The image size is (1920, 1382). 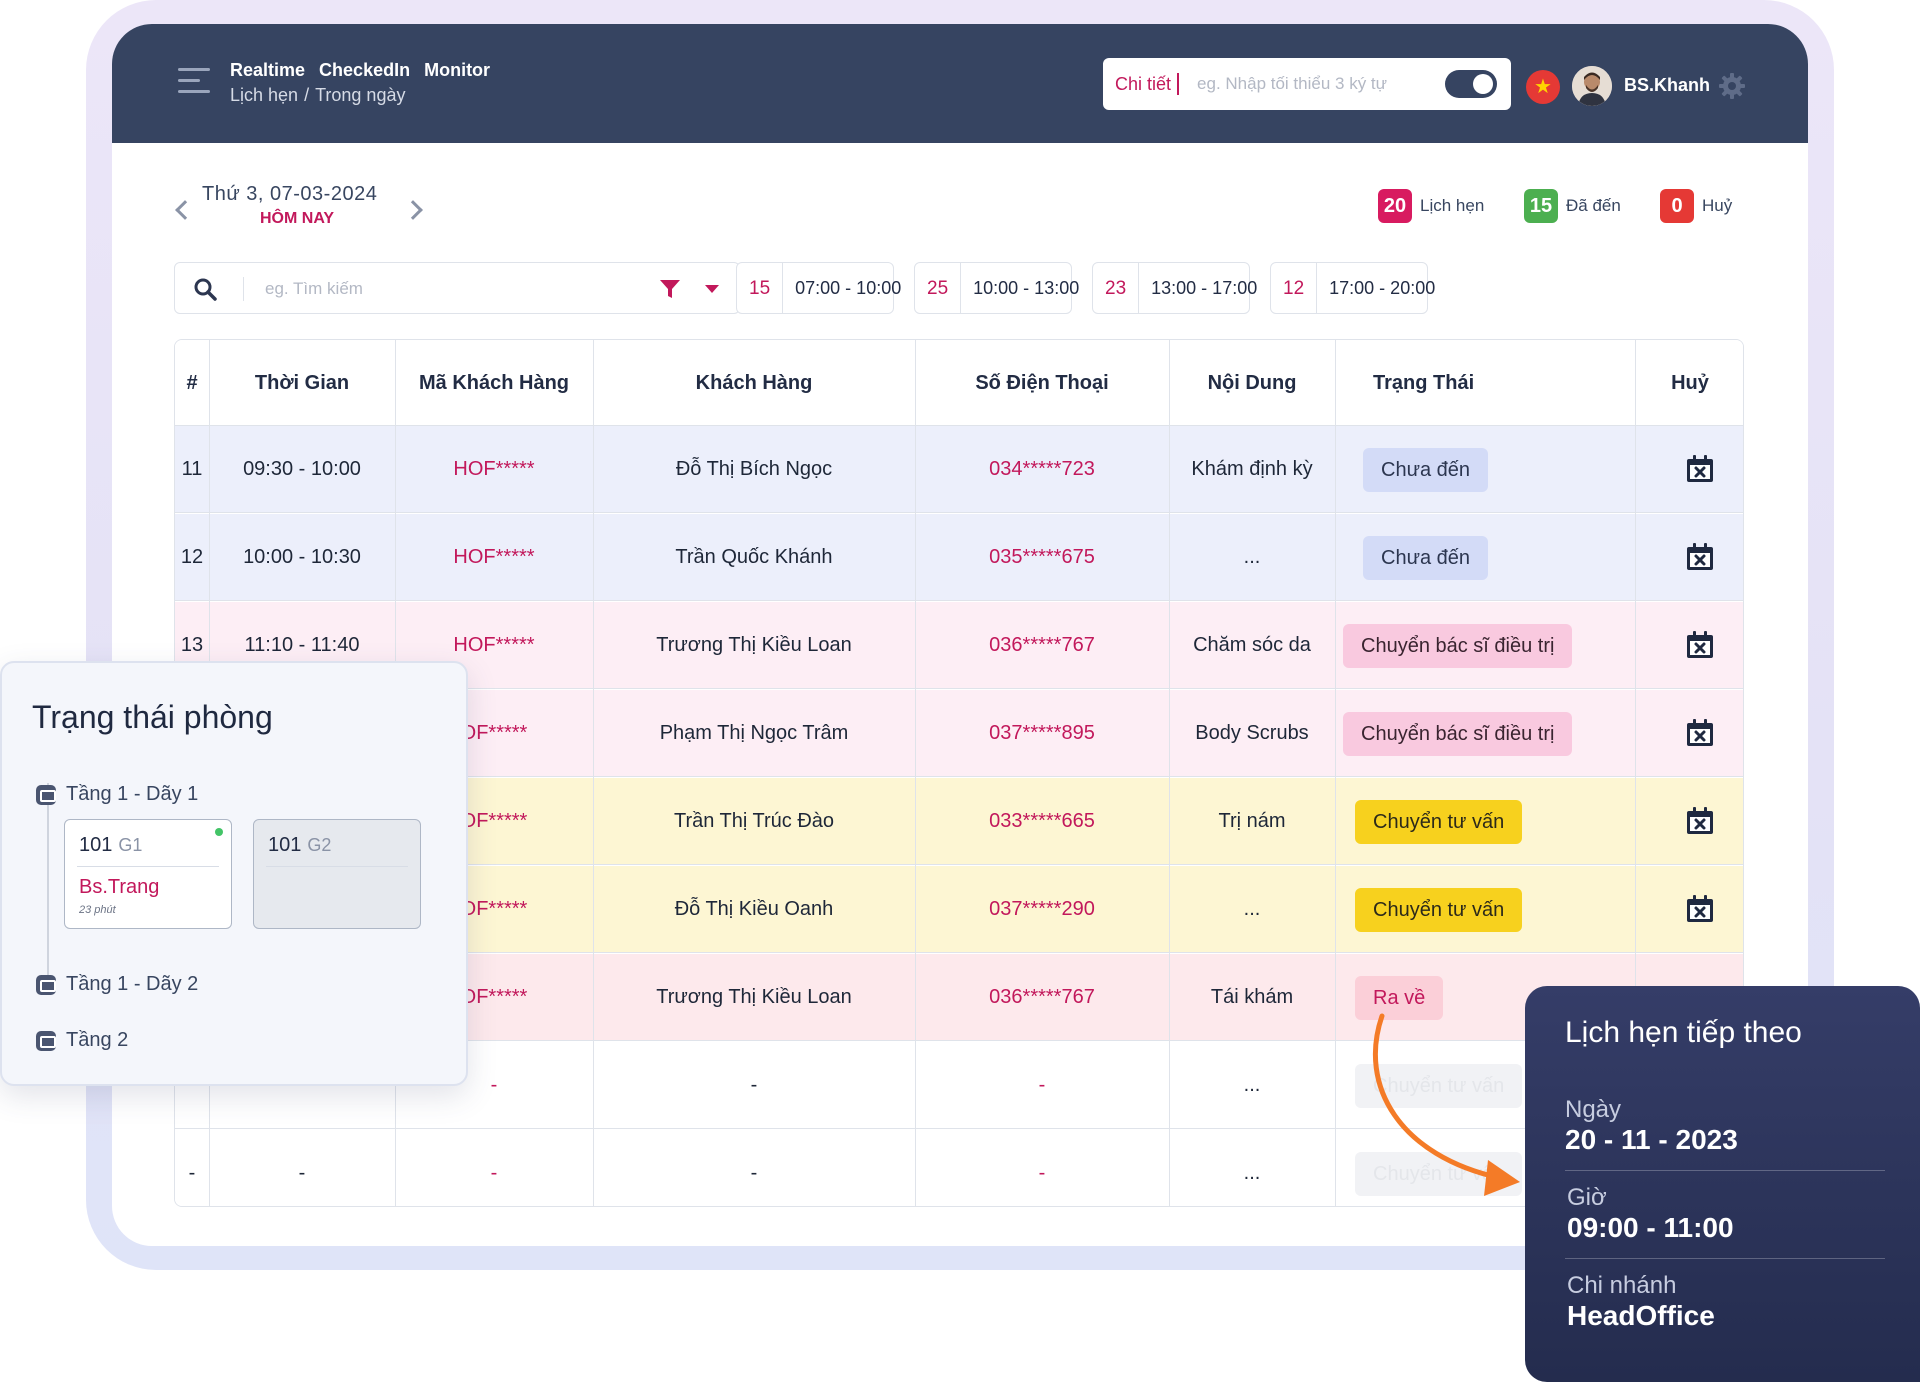 I want to click on cancelled-count: 0, so click(x=1677, y=206).